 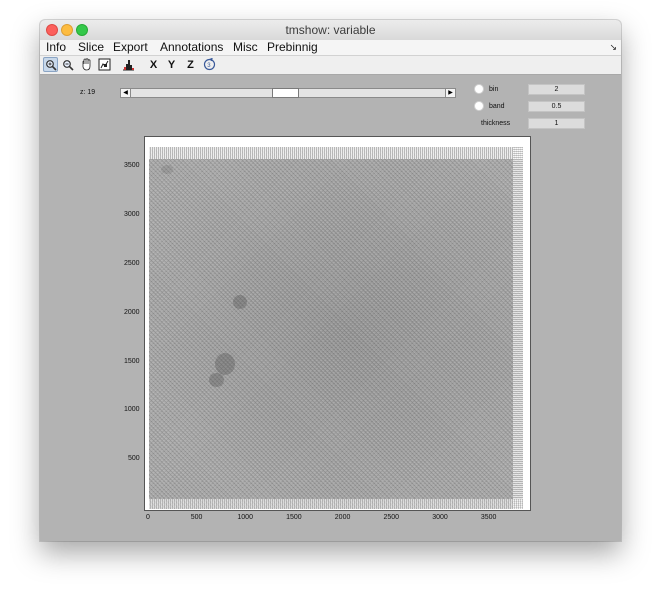 I want to click on bin-radio, so click(x=479, y=89).